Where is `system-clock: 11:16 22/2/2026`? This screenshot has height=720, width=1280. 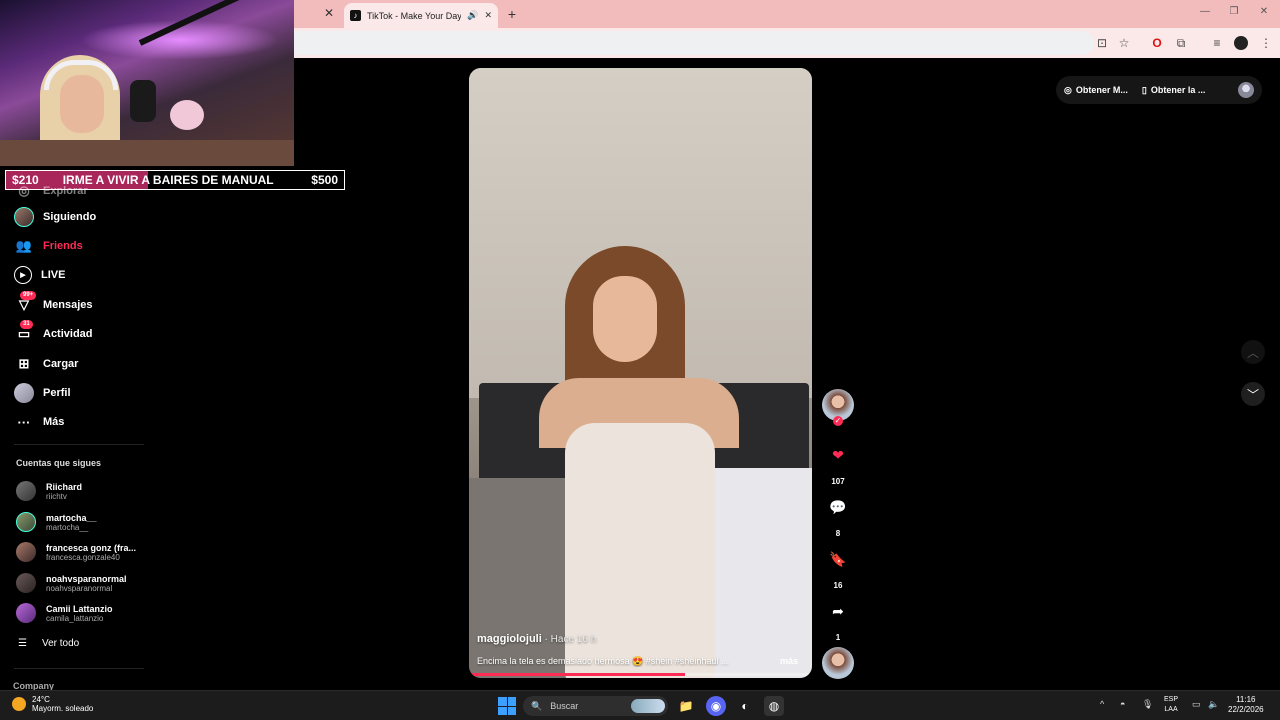
system-clock: 11:16 22/2/2026 is located at coordinates (1246, 705).